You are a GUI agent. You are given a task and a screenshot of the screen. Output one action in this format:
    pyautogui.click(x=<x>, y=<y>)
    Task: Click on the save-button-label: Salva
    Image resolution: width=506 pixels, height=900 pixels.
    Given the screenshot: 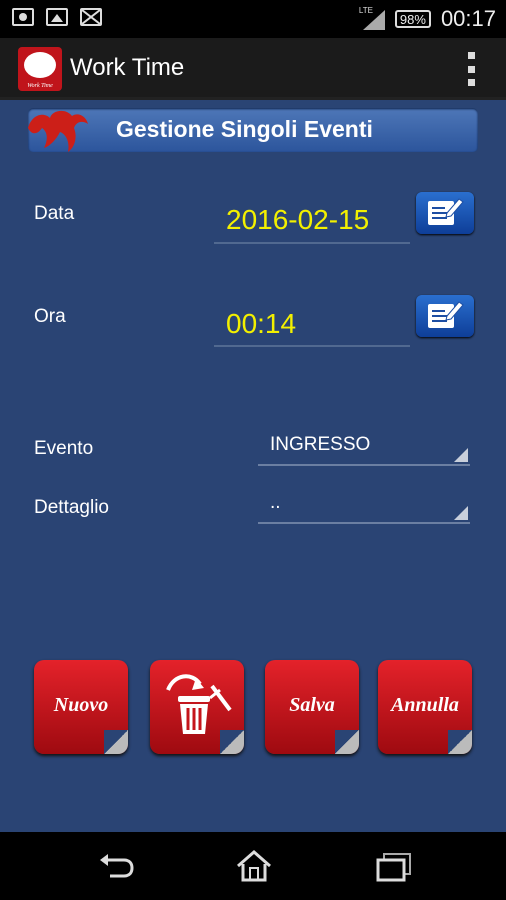 What is the action you would take?
    pyautogui.click(x=312, y=705)
    